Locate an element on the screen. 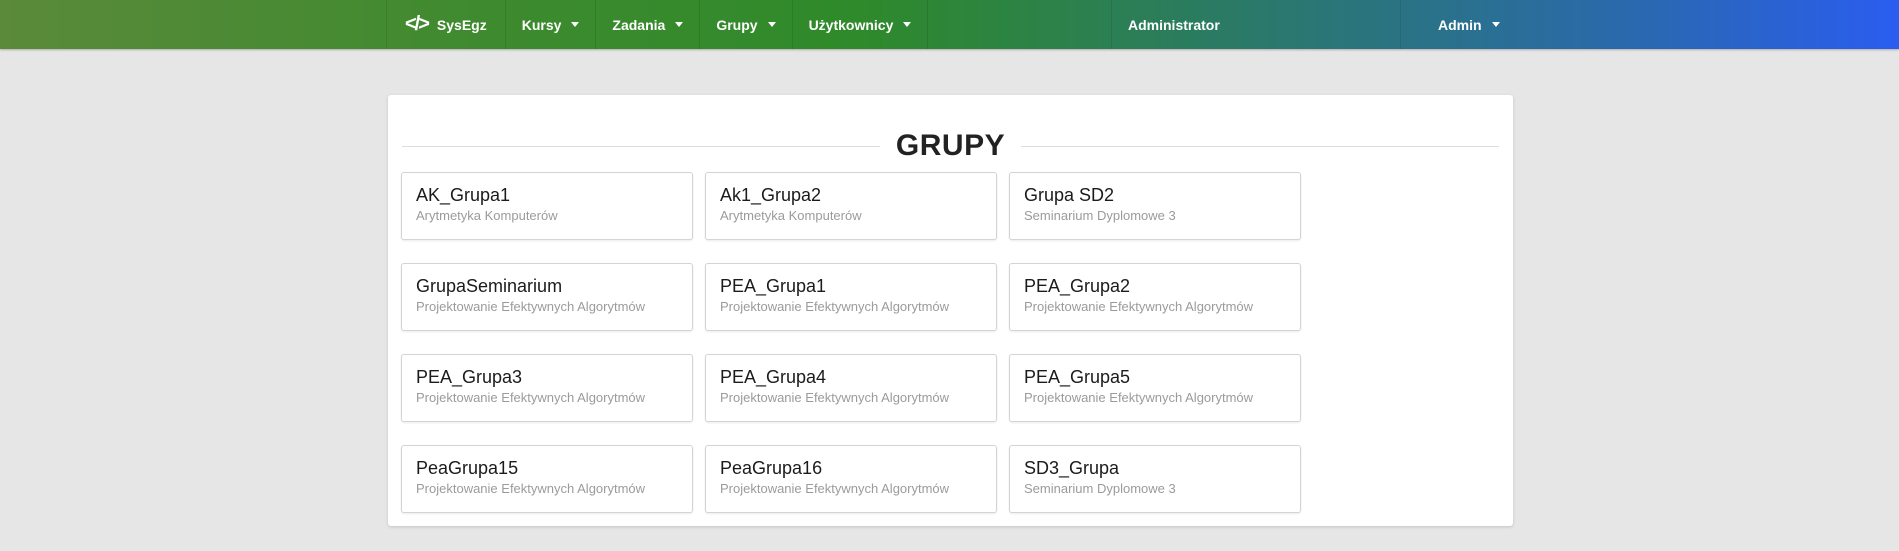  nav-menu-grupy: Grupy is located at coordinates (745, 24).